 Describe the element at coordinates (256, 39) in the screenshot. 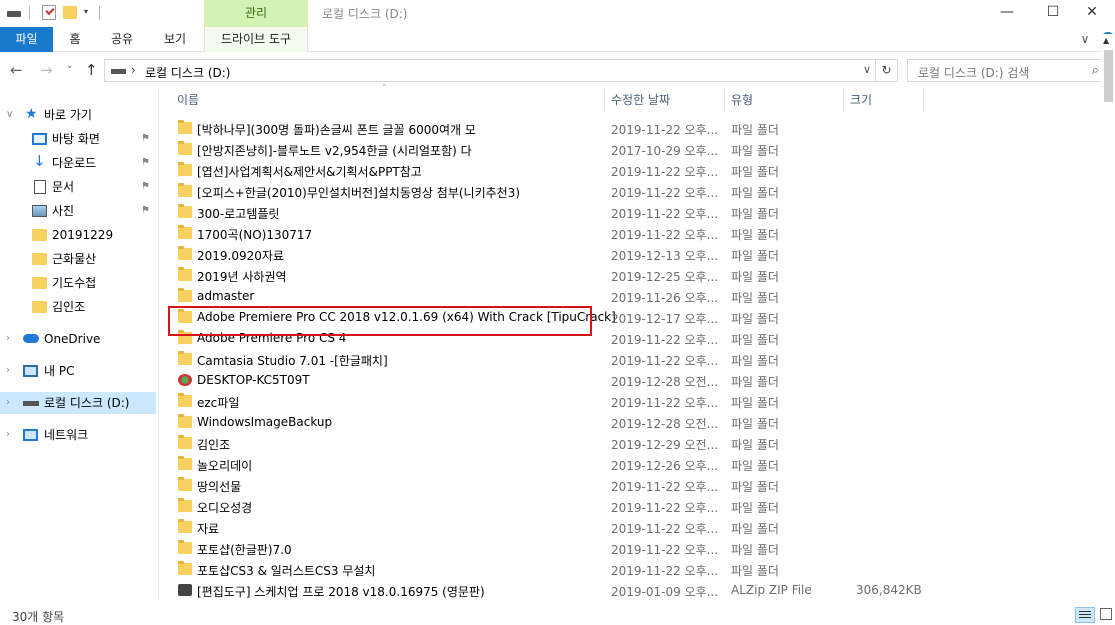

I see `tab-drive-tools: 드라이브 도구` at that location.